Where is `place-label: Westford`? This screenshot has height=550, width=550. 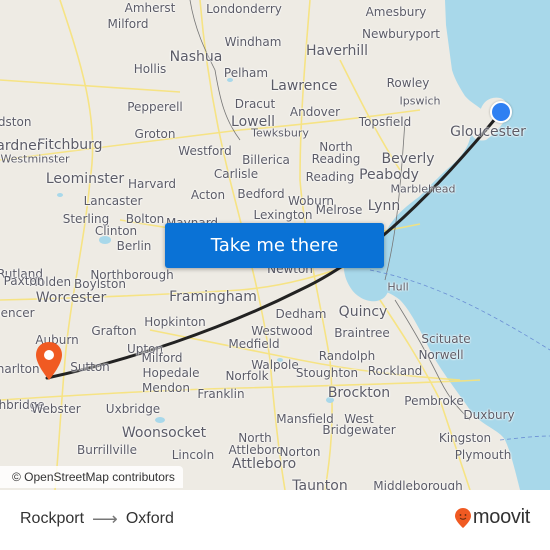
place-label: Westford is located at coordinates (205, 151).